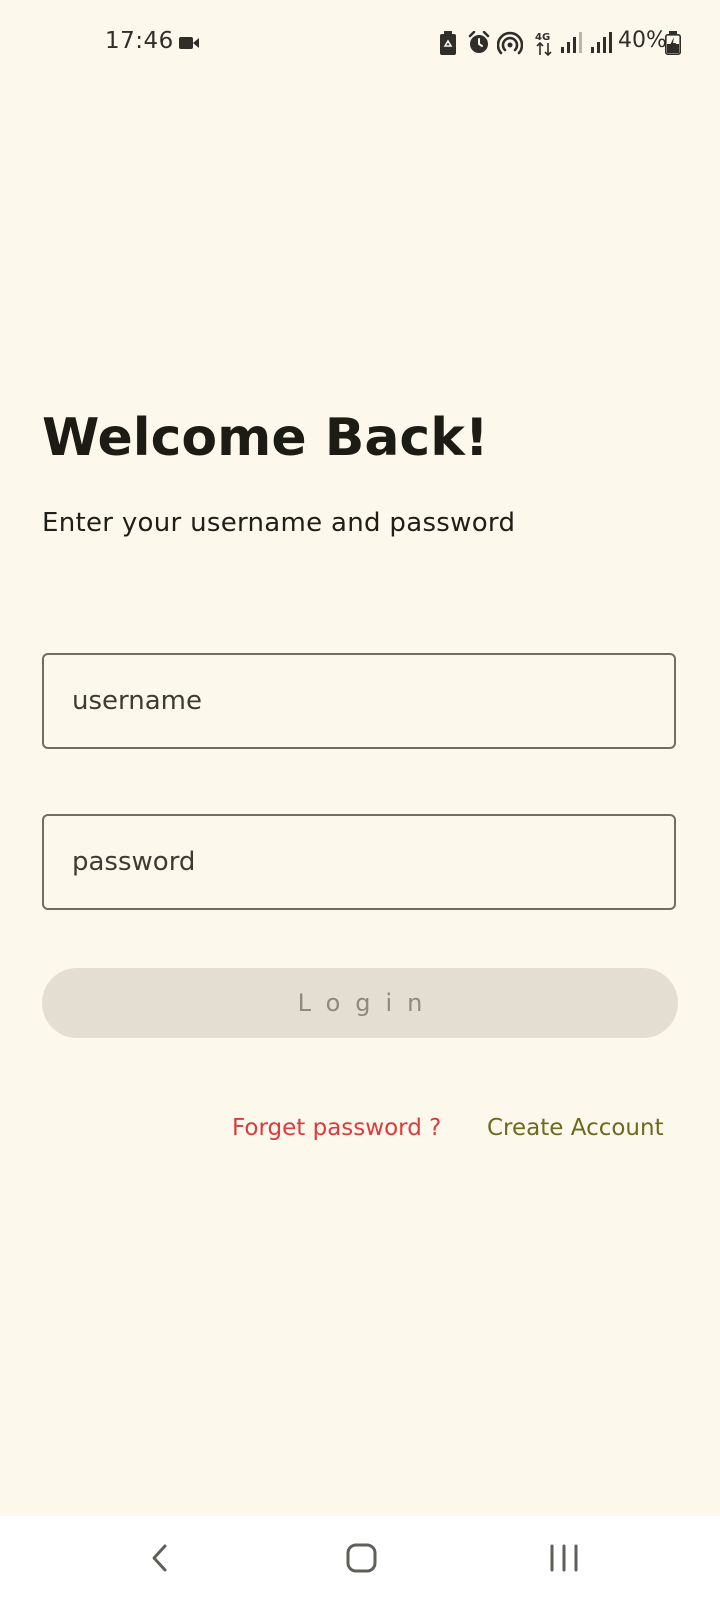 The width and height of the screenshot is (720, 1600). I want to click on battery-percent: 40%, so click(642, 40).